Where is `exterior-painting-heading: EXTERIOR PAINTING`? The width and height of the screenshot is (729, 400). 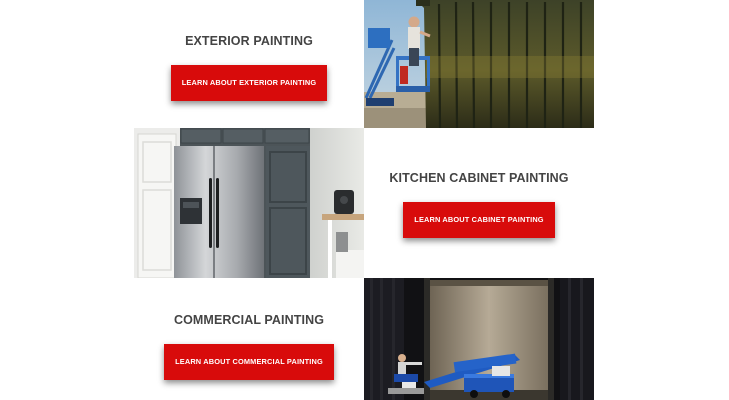
exterior-painting-heading: EXTERIOR PAINTING is located at coordinates (249, 40).